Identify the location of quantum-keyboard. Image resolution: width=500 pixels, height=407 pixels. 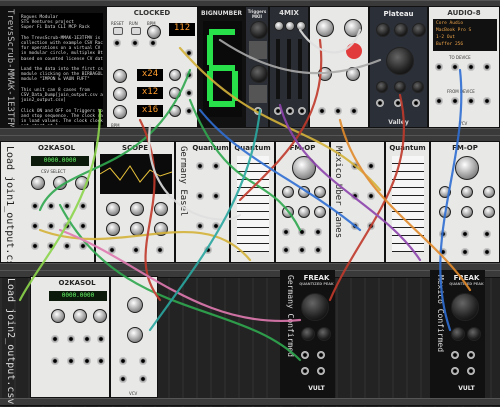
(253, 204).